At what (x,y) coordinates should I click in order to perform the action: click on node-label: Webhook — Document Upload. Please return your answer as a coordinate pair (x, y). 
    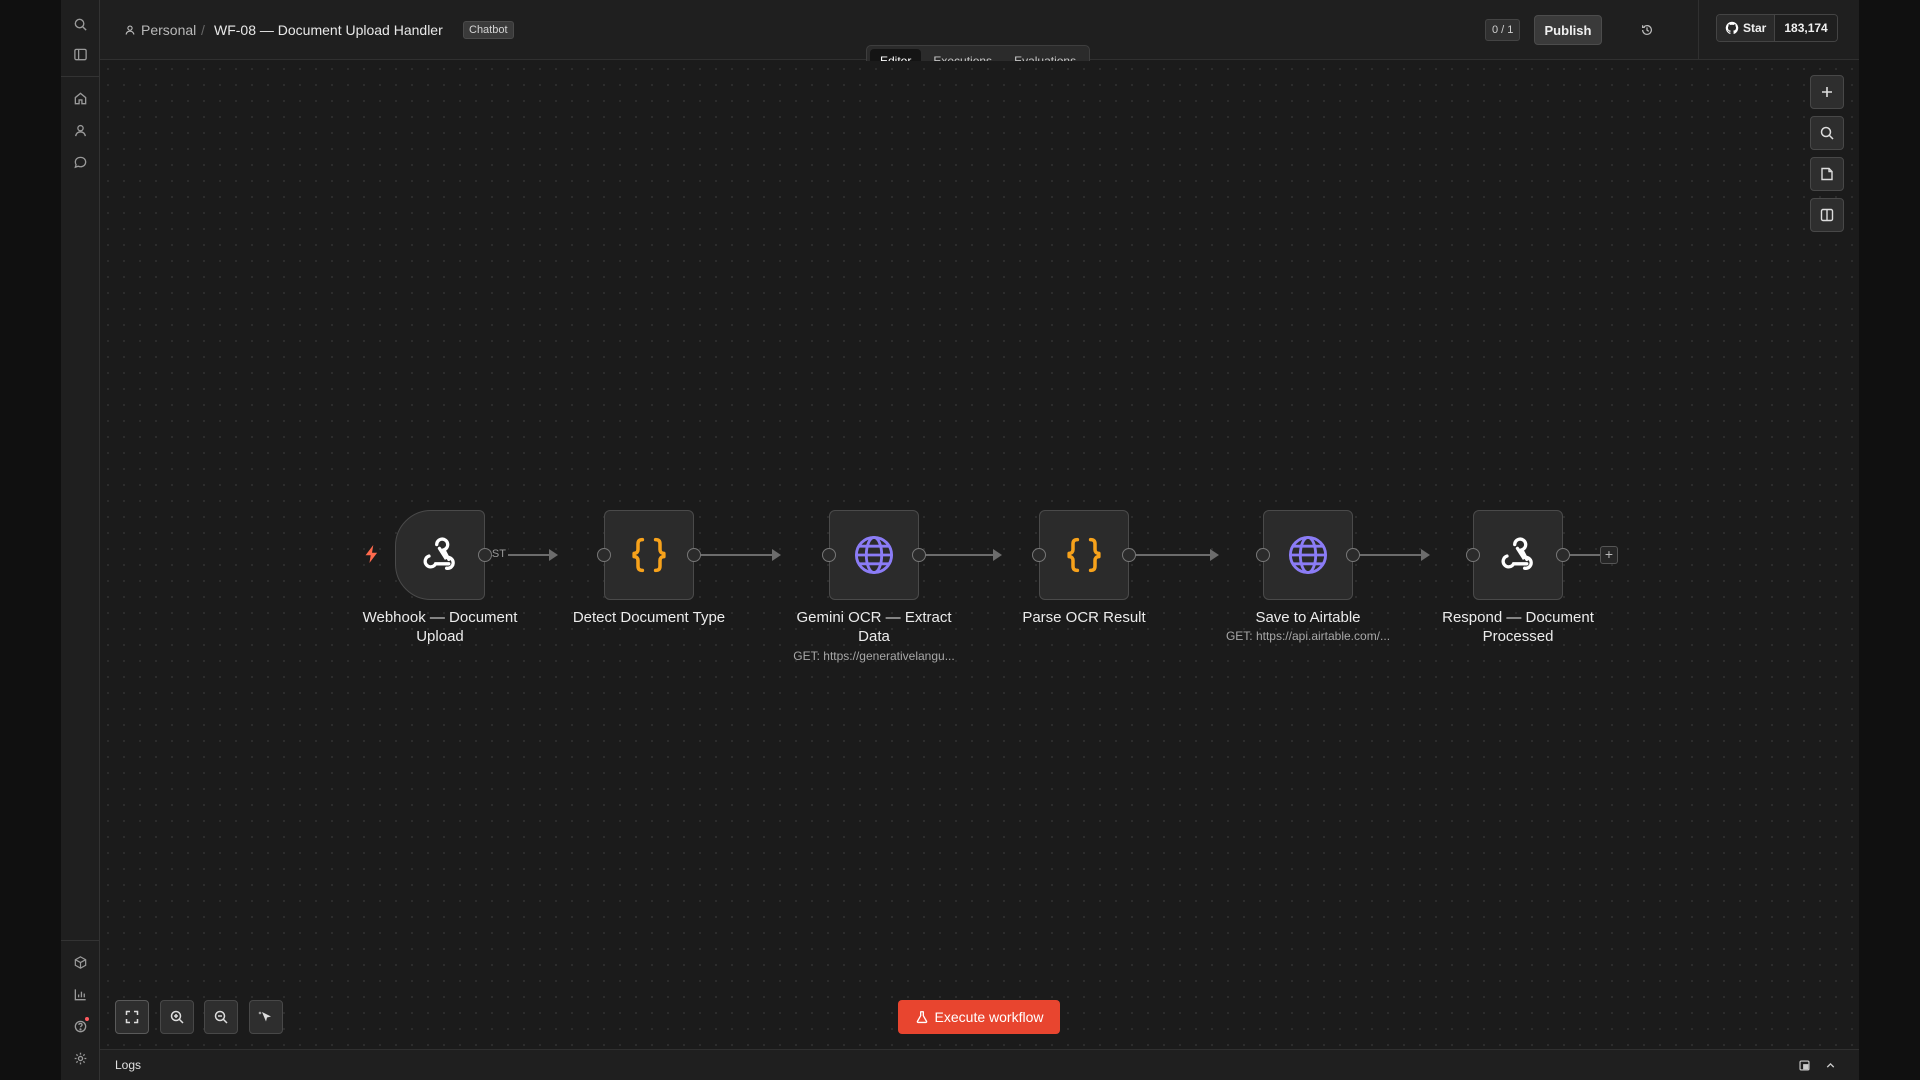
    Looking at the image, I should click on (440, 627).